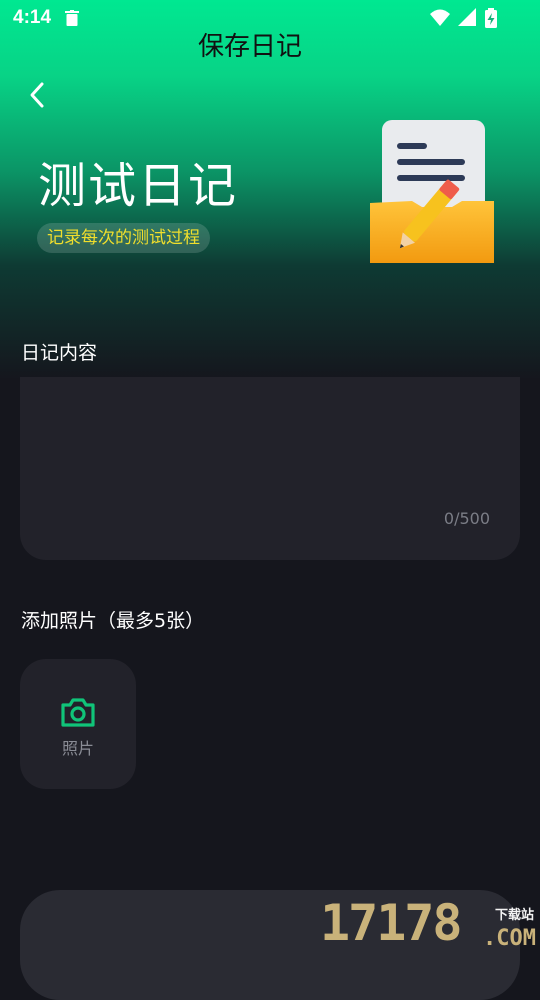  What do you see at coordinates (138, 186) in the screenshot?
I see `page-title: 测试日记` at bounding box center [138, 186].